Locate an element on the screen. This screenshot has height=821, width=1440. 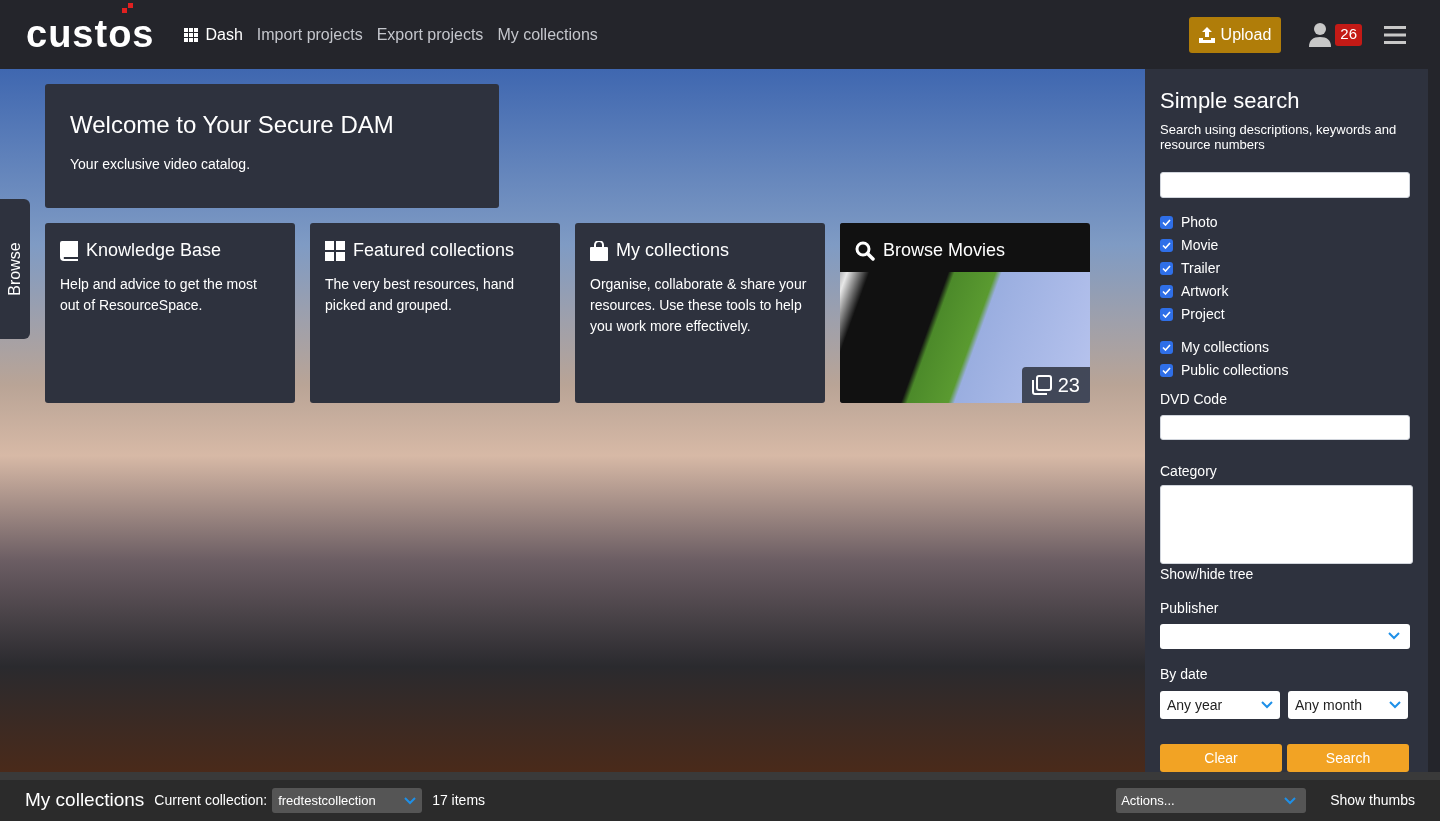
welcome-title: Welcome to Your Secure DAM is located at coordinates (232, 125).